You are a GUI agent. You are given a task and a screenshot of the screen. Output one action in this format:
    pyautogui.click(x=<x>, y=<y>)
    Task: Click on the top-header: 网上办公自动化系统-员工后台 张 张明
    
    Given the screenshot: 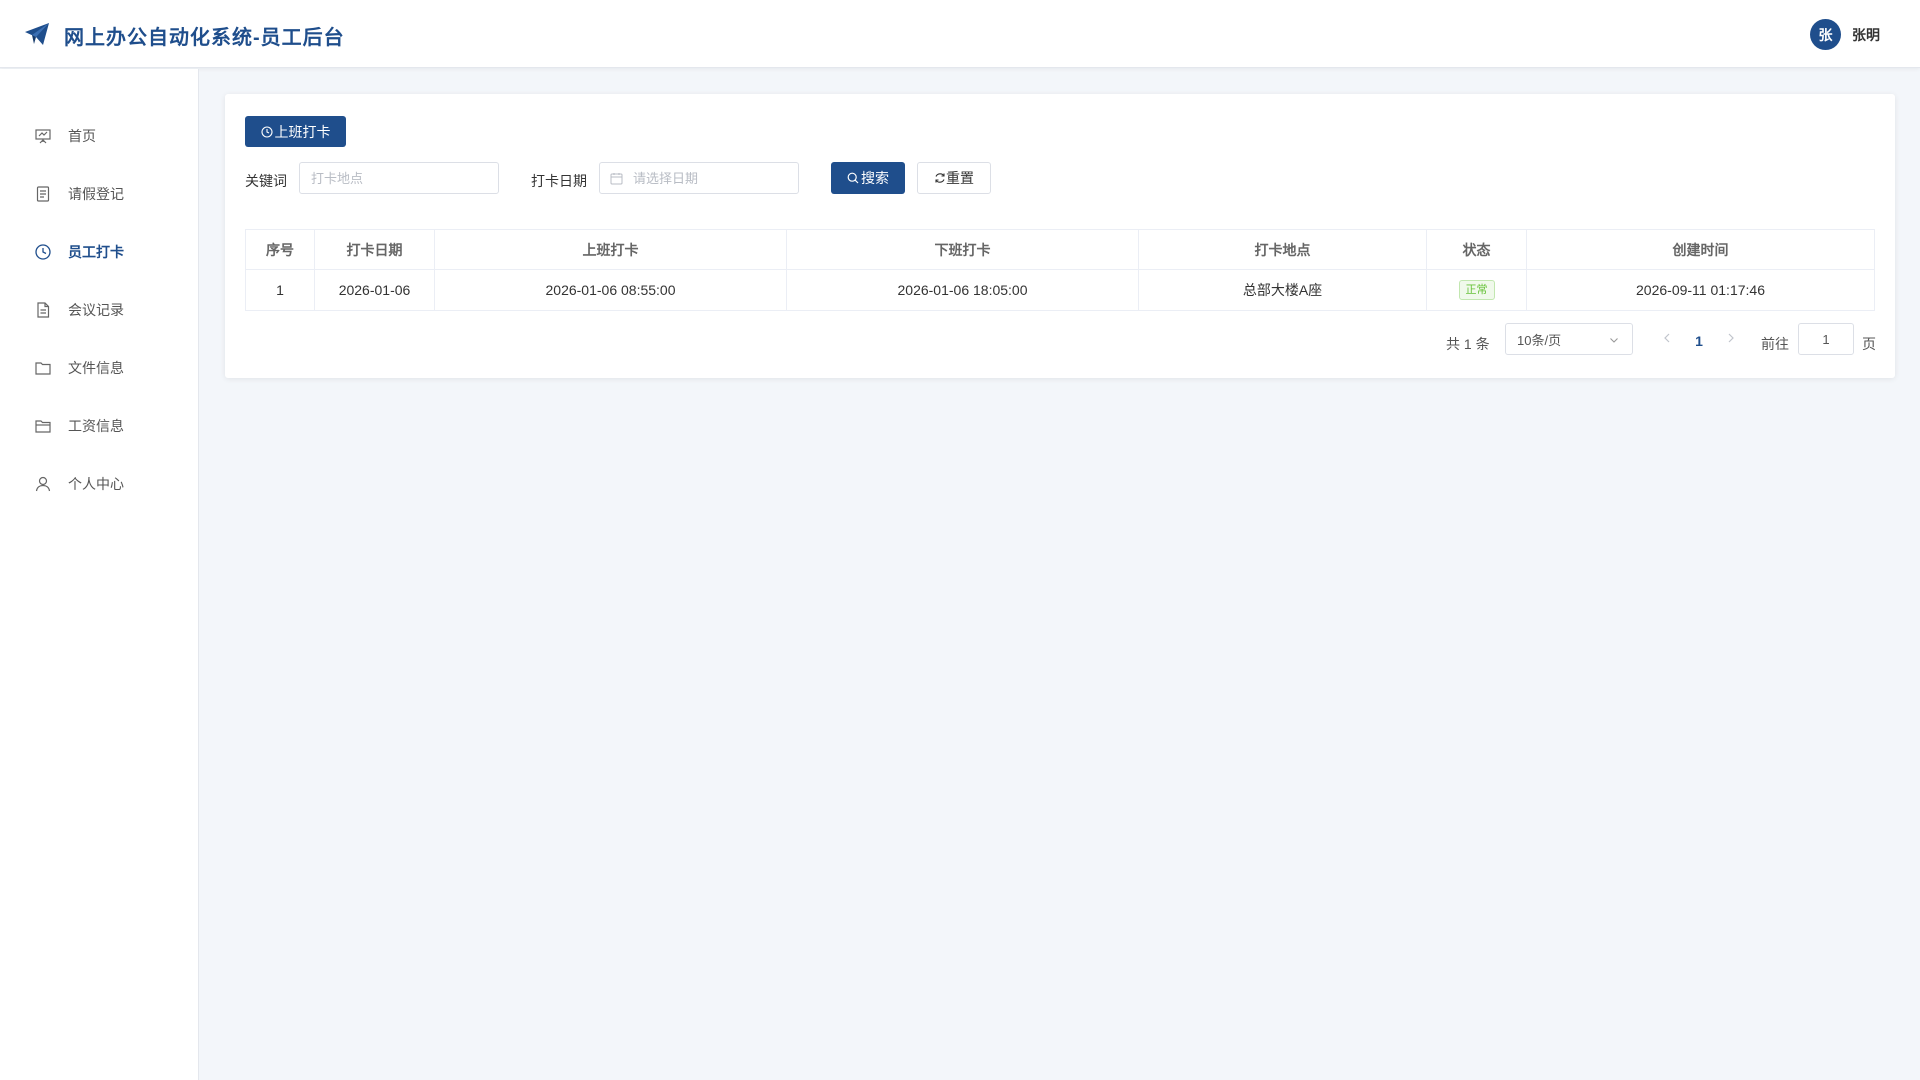 What is the action you would take?
    pyautogui.click(x=960, y=34)
    